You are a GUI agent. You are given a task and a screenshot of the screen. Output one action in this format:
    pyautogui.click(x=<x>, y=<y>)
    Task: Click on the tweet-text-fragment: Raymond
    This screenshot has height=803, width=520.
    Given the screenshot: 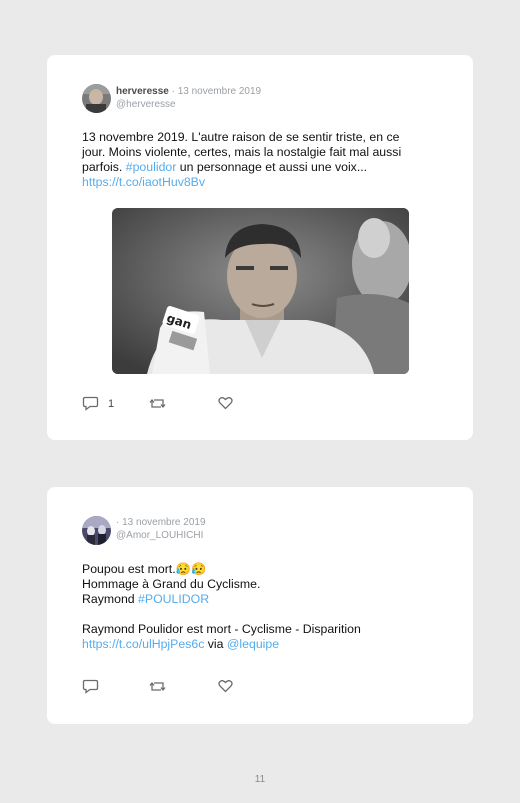 What is the action you would take?
    pyautogui.click(x=110, y=599)
    